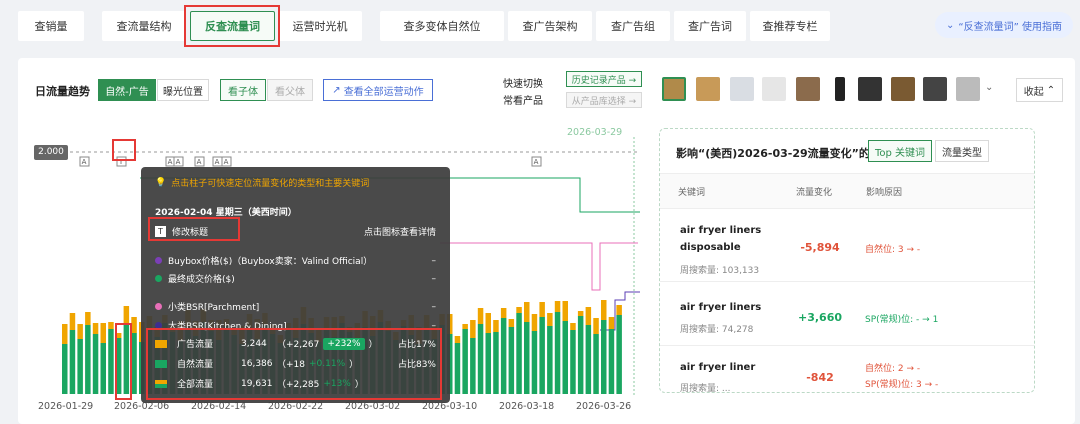  I want to click on tooltip-final-price-row: 最终成交价格($) –, so click(295, 278).